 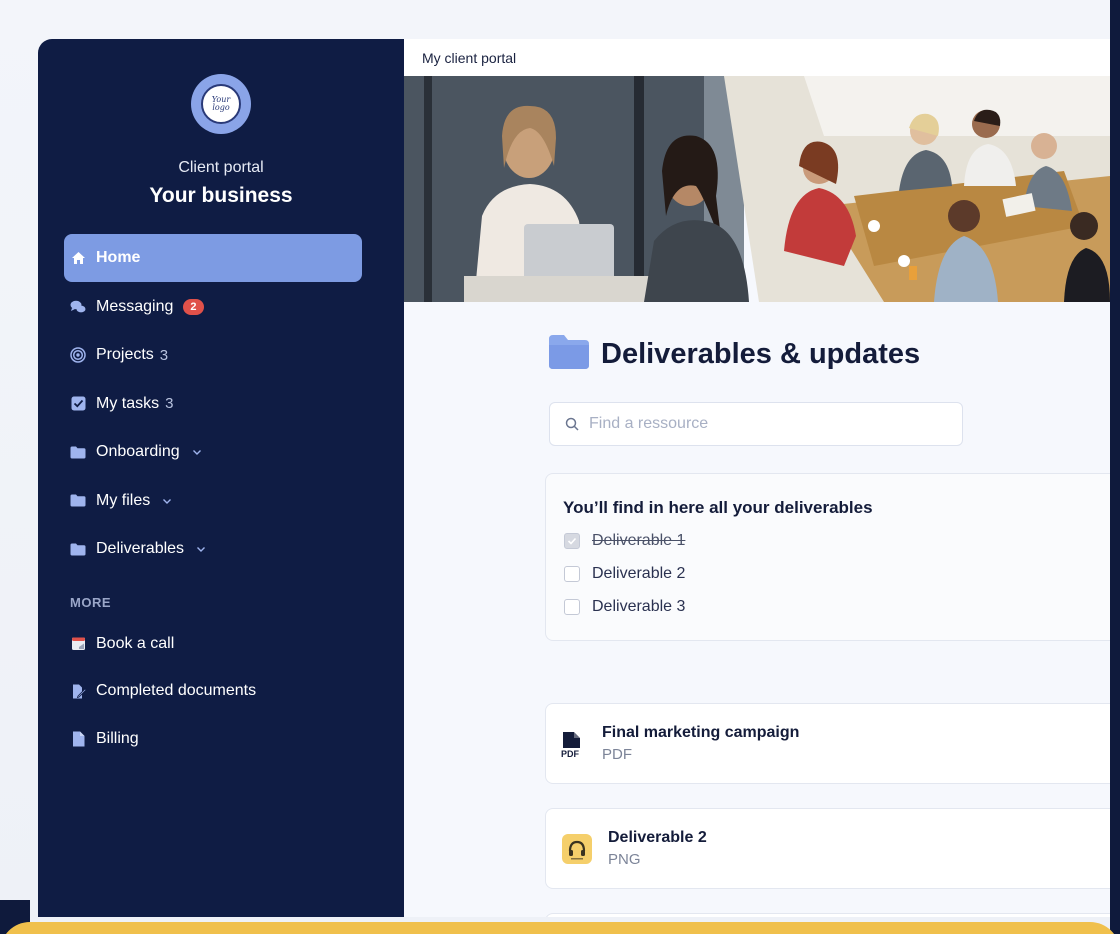 I want to click on search-icon, so click(x=572, y=424).